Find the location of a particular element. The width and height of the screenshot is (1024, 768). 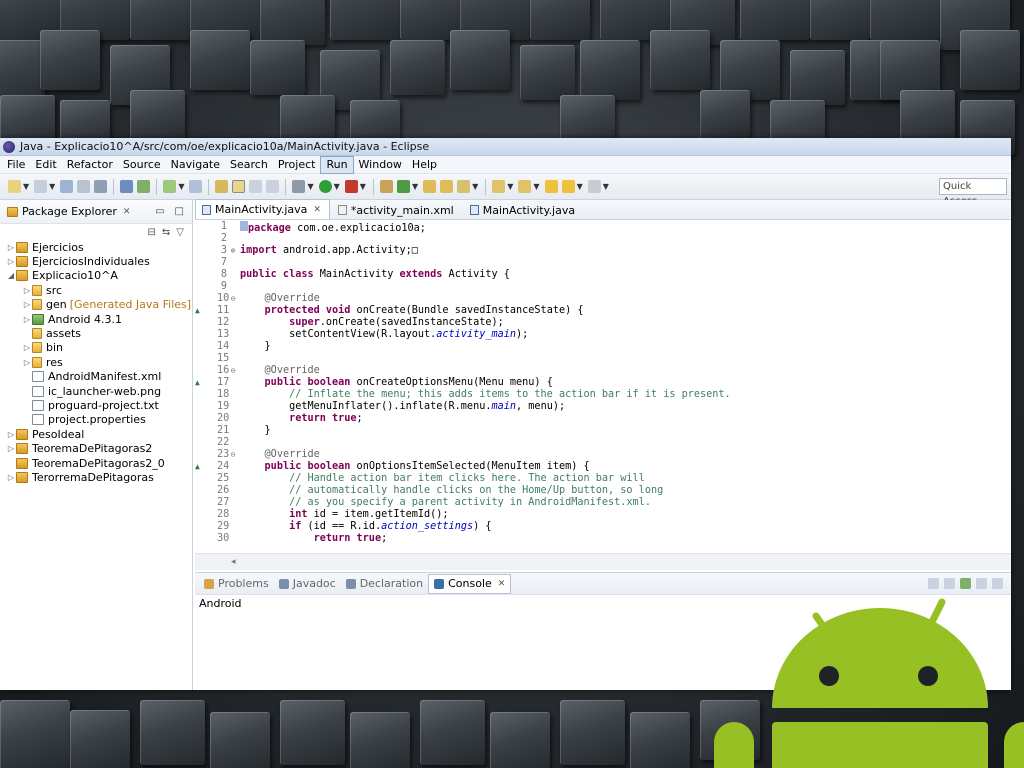

tree-item: AndroidManifest.xml is located at coordinates (96, 377).